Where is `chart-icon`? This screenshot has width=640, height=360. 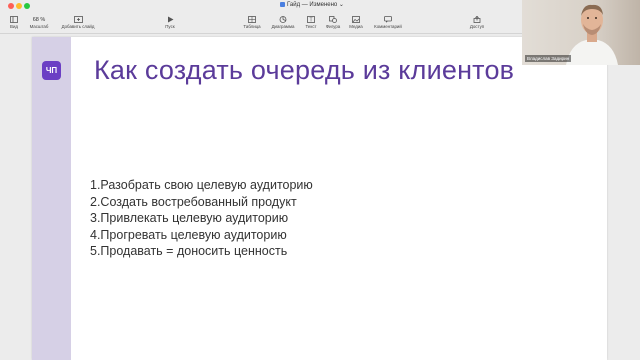
chart-icon is located at coordinates (283, 20).